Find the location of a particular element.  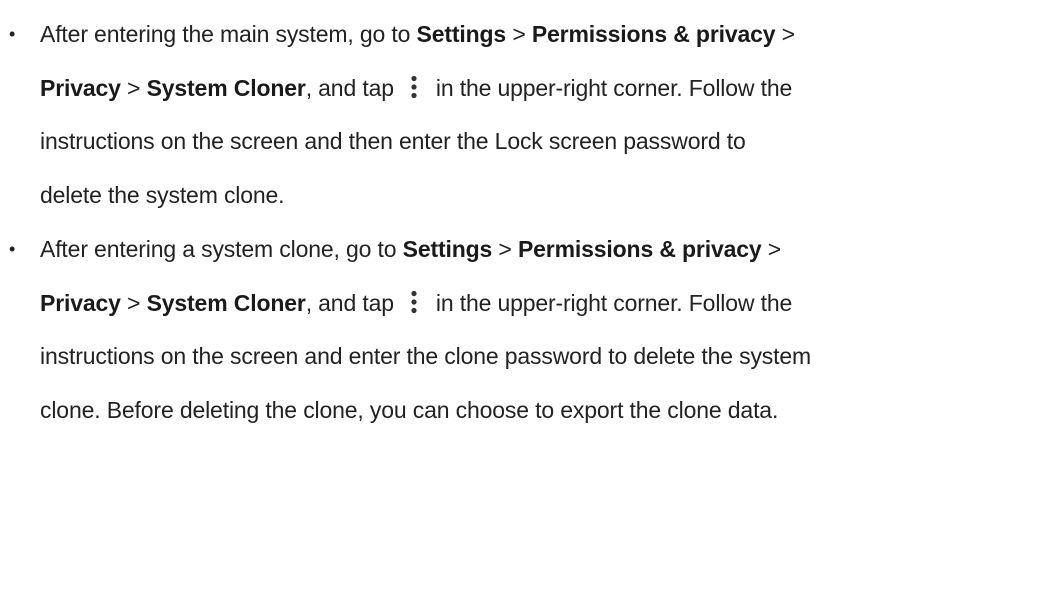

text-run: After entering the main system, go to is located at coordinates (228, 34).